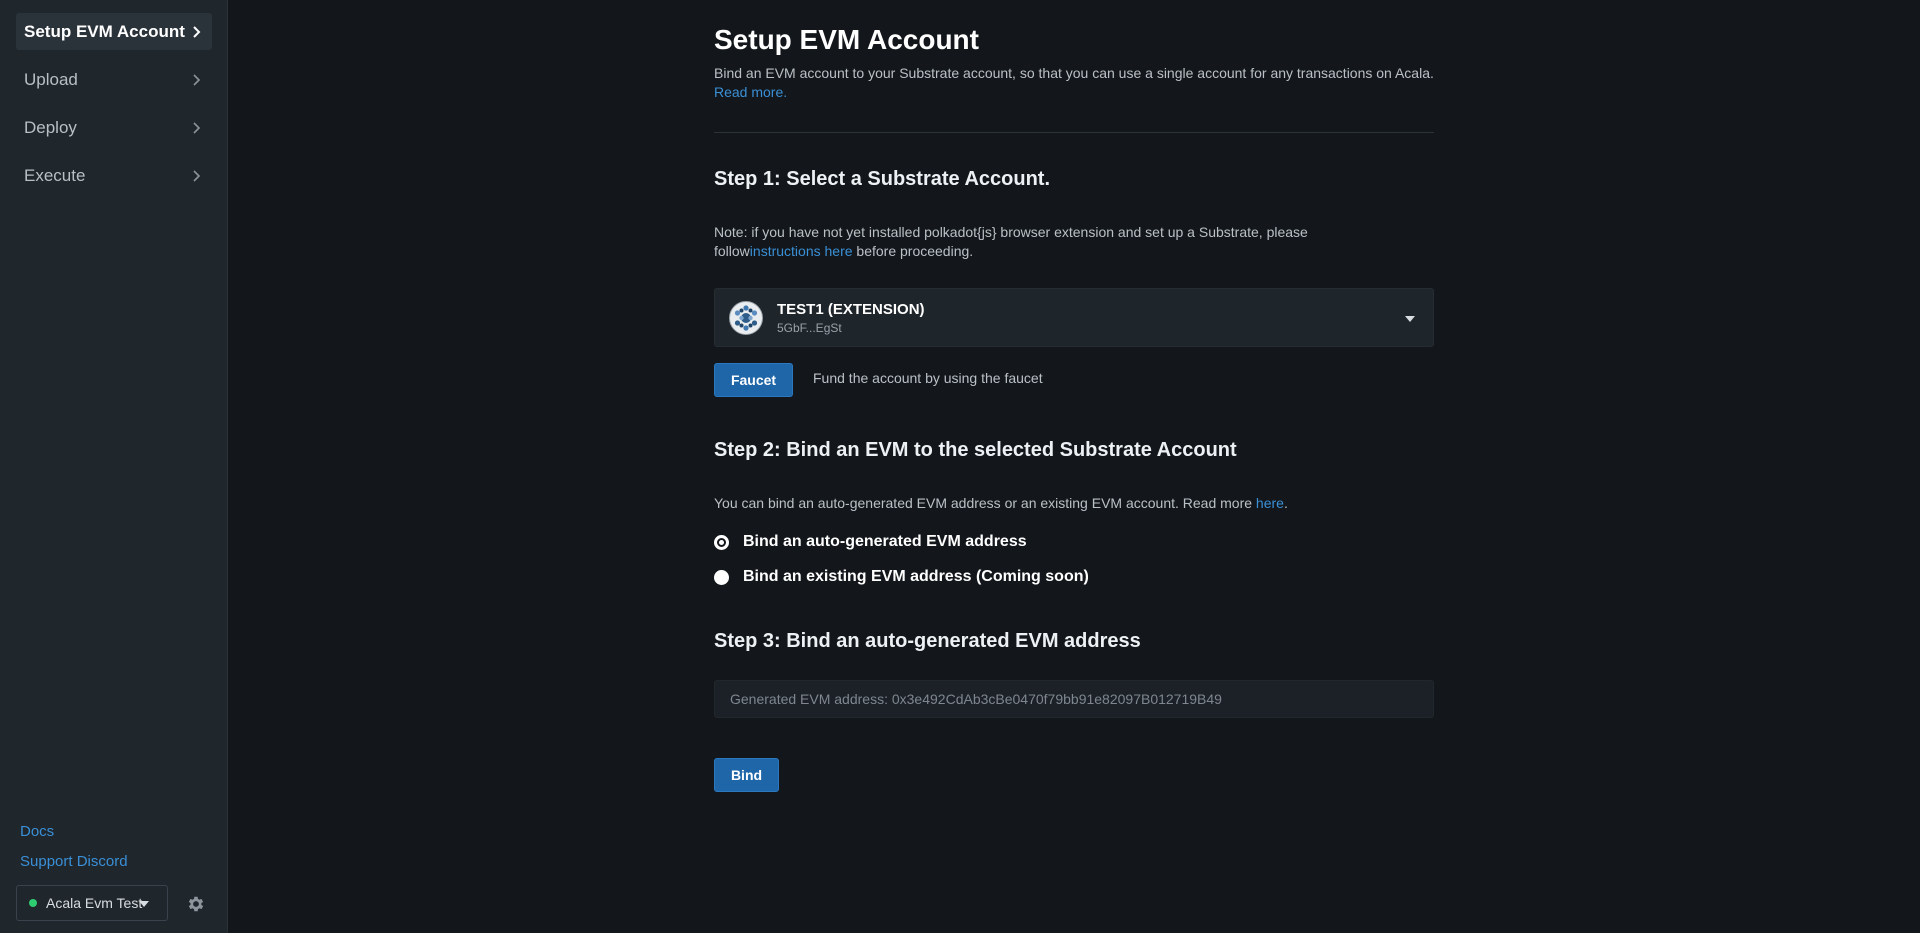 The image size is (1920, 933). I want to click on network-label: Acala Evm Test, so click(94, 903).